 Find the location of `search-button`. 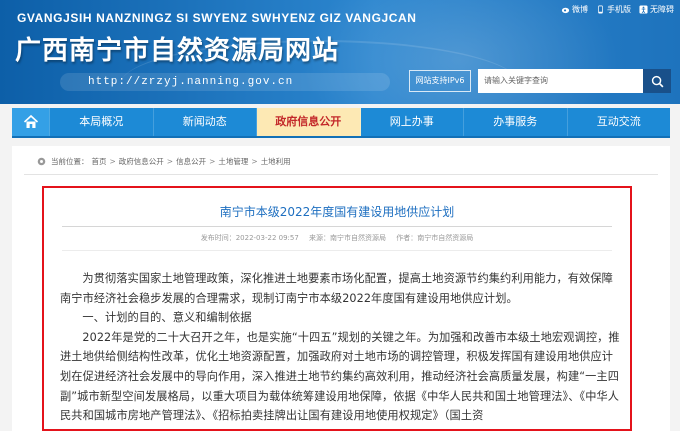

search-button is located at coordinates (657, 81).